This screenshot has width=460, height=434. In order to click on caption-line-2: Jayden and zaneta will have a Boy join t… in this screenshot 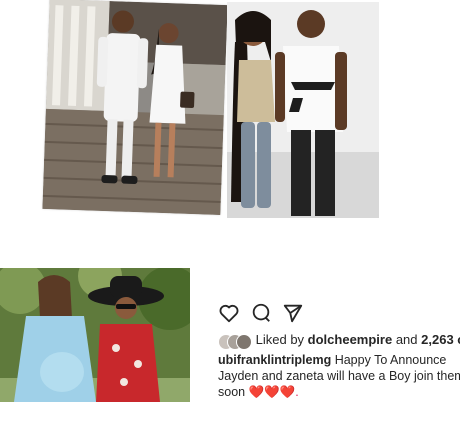, I will do `click(339, 376)`.